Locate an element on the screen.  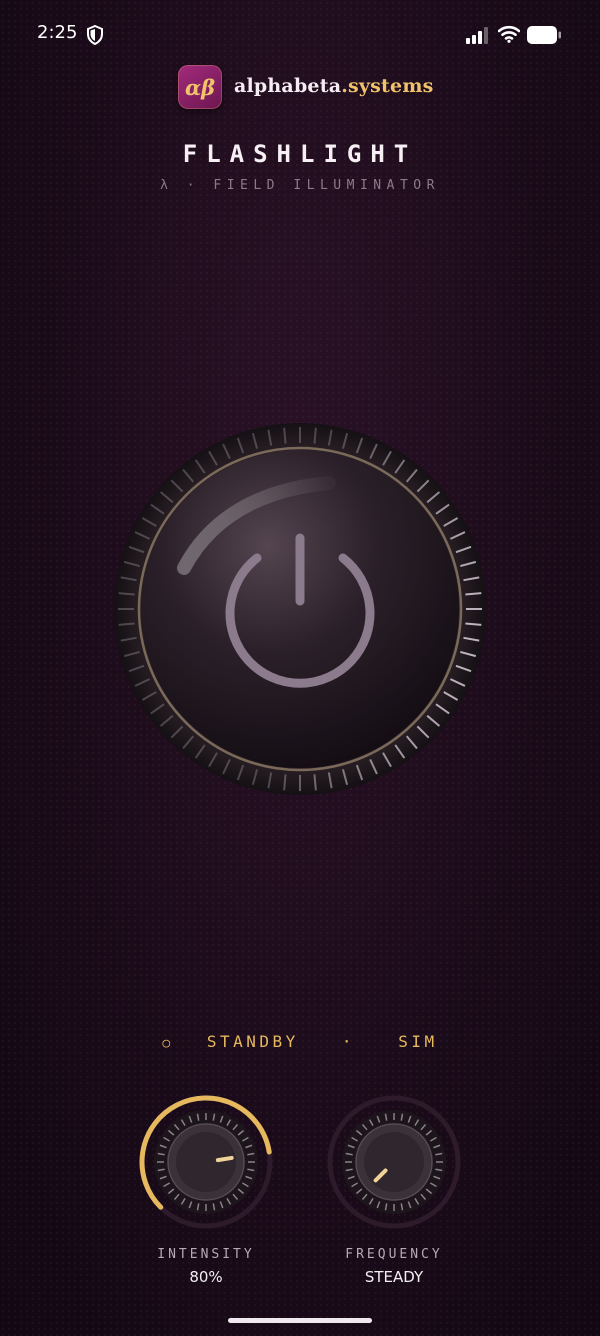
status-line: ○ STANDBY · SIM is located at coordinates (300, 1041).